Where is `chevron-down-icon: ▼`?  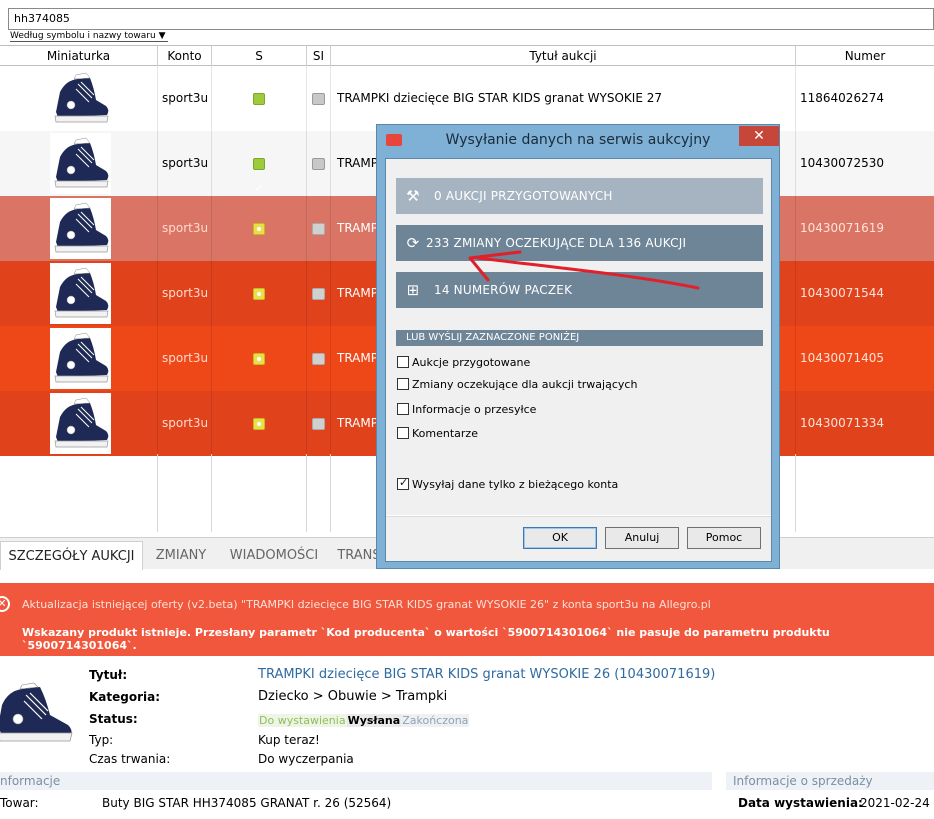
chevron-down-icon: ▼ is located at coordinates (162, 36).